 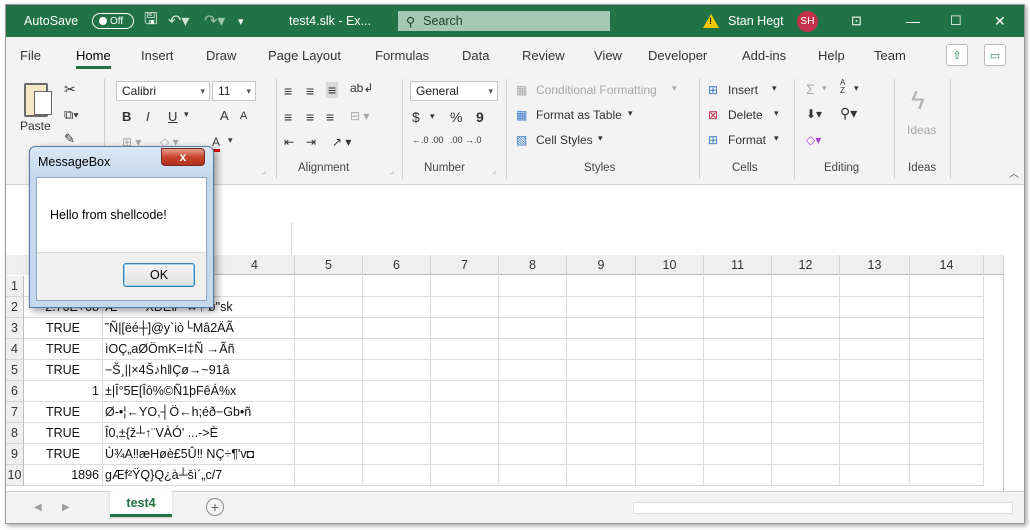 What do you see at coordinates (543, 55) in the screenshot?
I see `tab-review: Review` at bounding box center [543, 55].